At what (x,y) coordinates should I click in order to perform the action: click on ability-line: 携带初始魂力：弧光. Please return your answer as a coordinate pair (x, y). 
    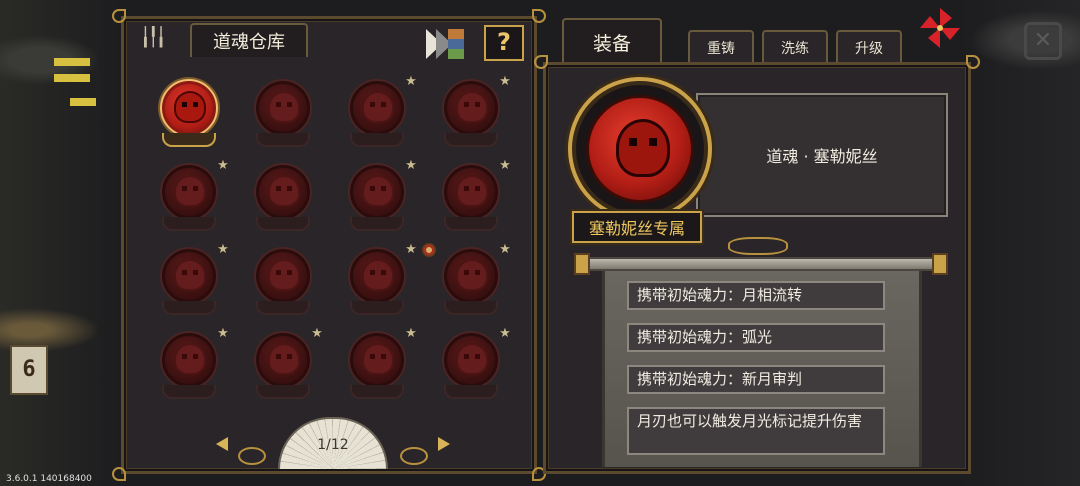
    Looking at the image, I should click on (756, 337).